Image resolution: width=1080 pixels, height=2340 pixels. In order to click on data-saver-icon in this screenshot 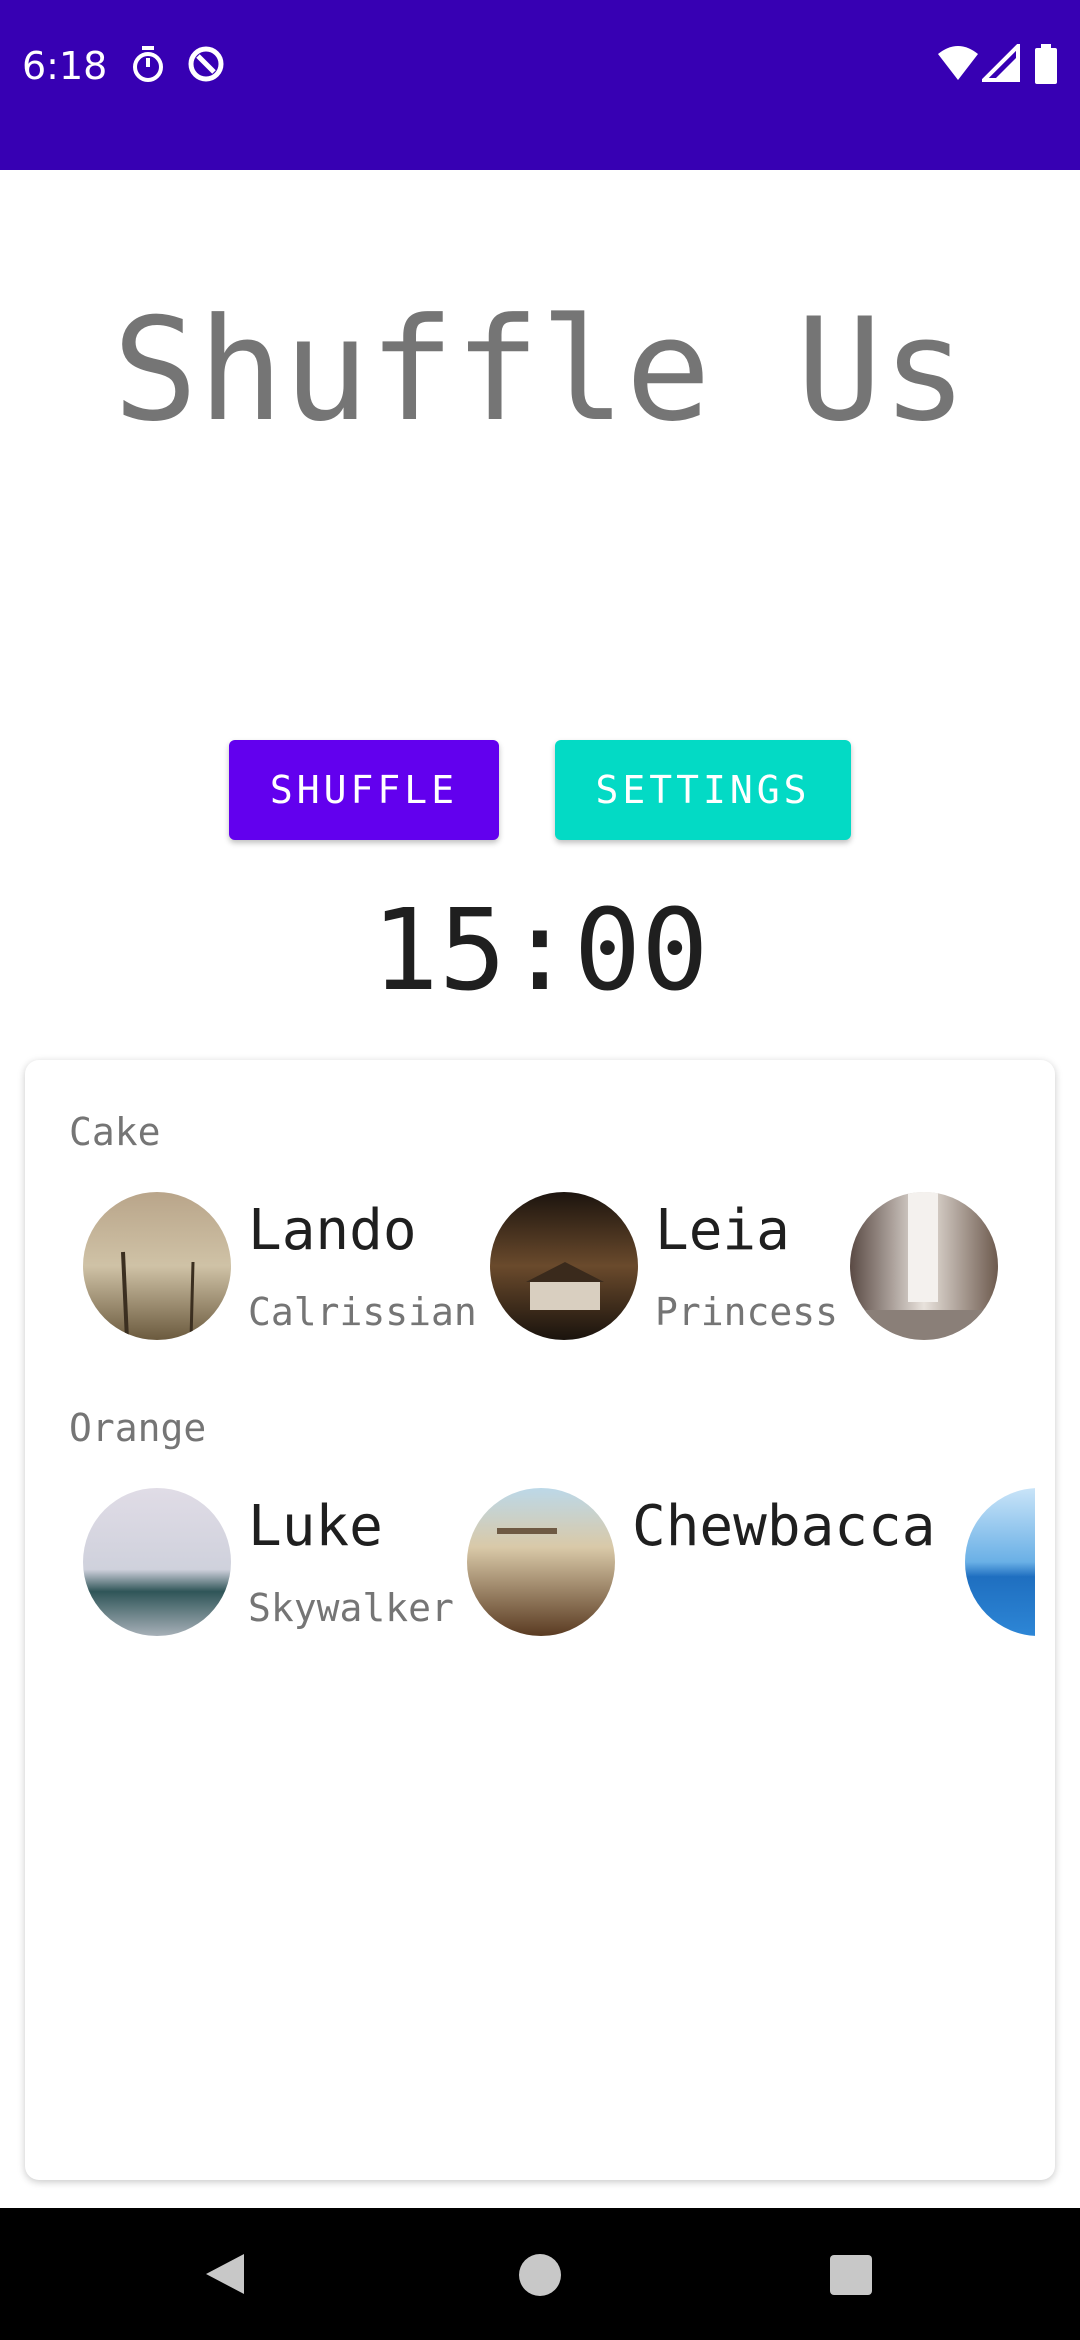, I will do `click(206, 64)`.